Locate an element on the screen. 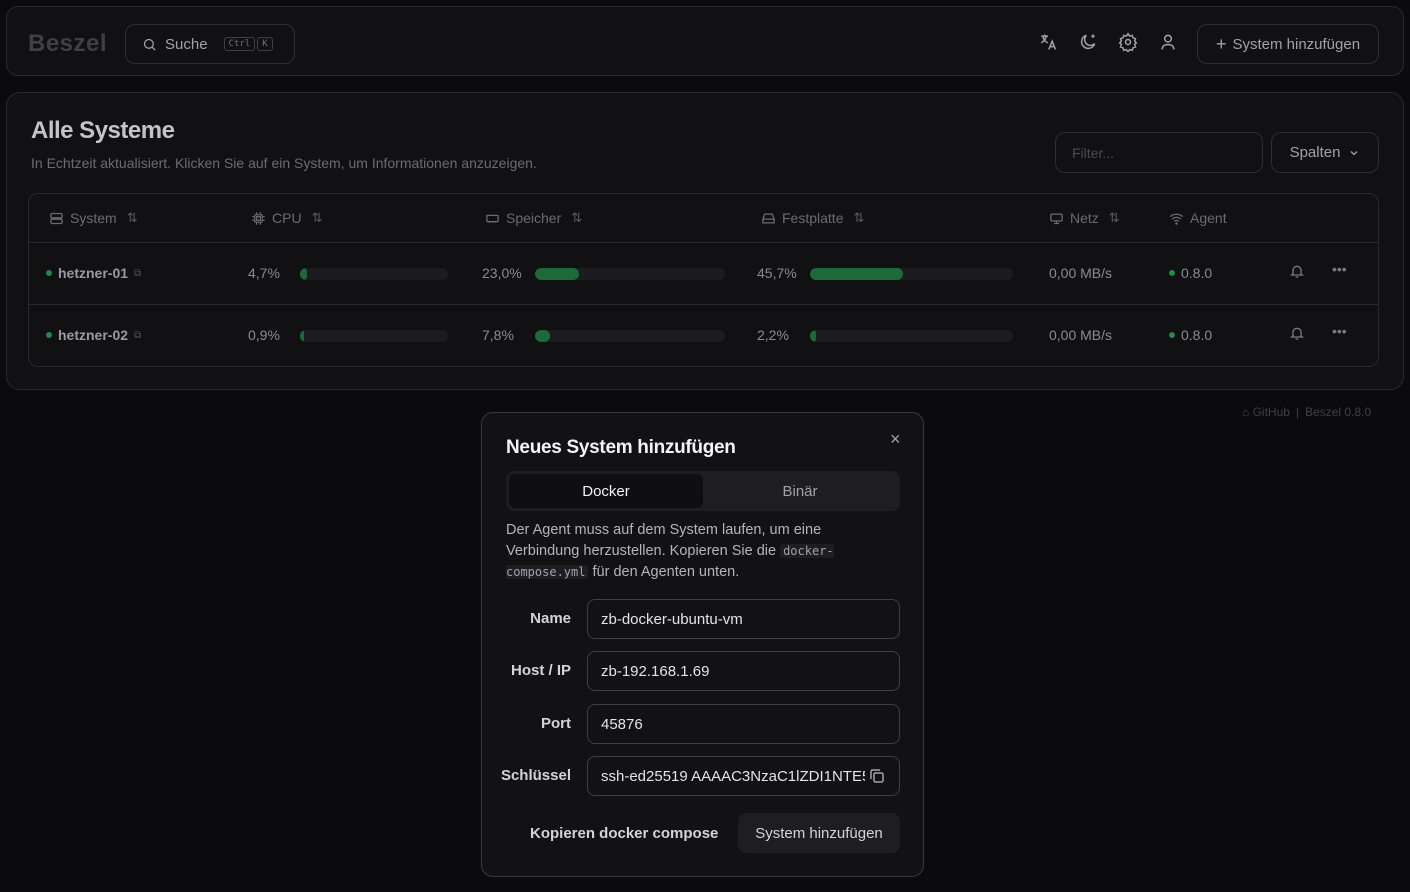 The width and height of the screenshot is (1410, 892). th-cpu-label: CPU is located at coordinates (287, 218).